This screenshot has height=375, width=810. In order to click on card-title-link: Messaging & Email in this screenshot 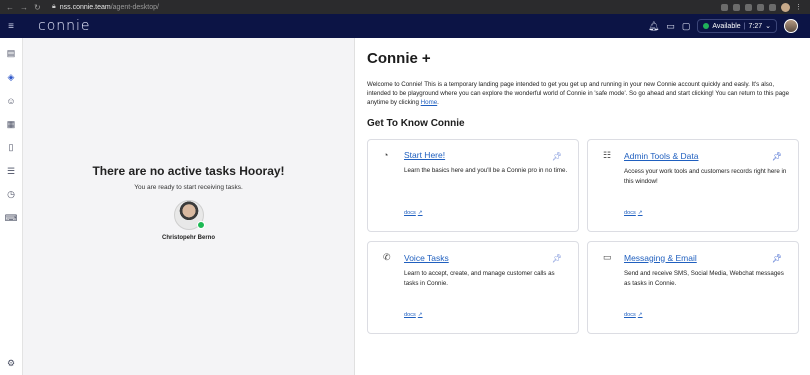, I will do `click(660, 258)`.